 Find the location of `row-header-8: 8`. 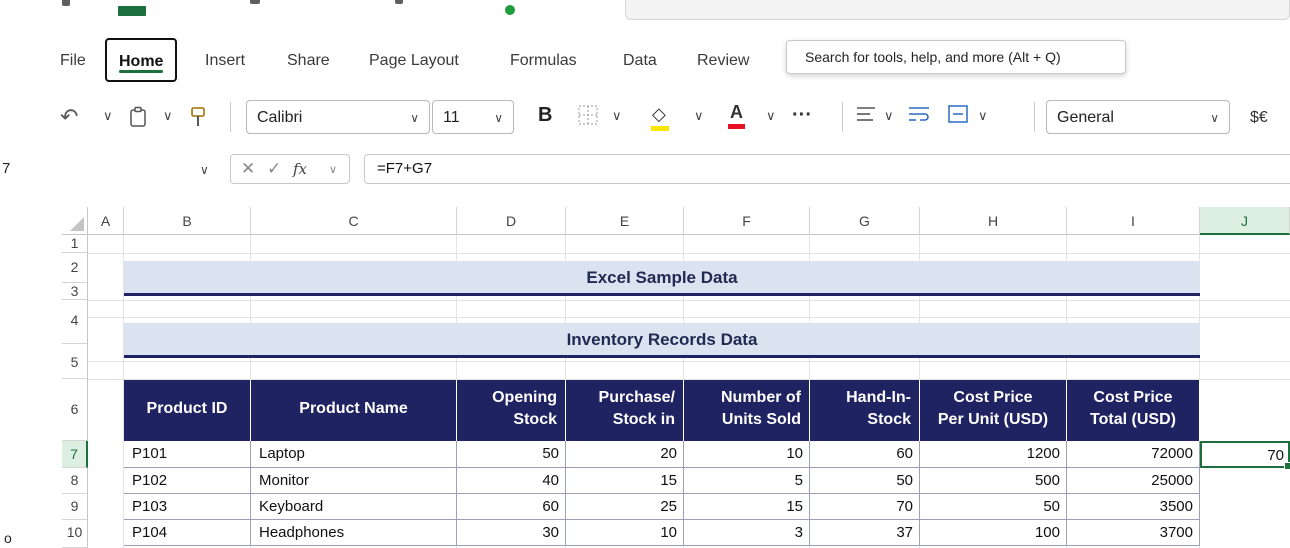

row-header-8: 8 is located at coordinates (75, 481).